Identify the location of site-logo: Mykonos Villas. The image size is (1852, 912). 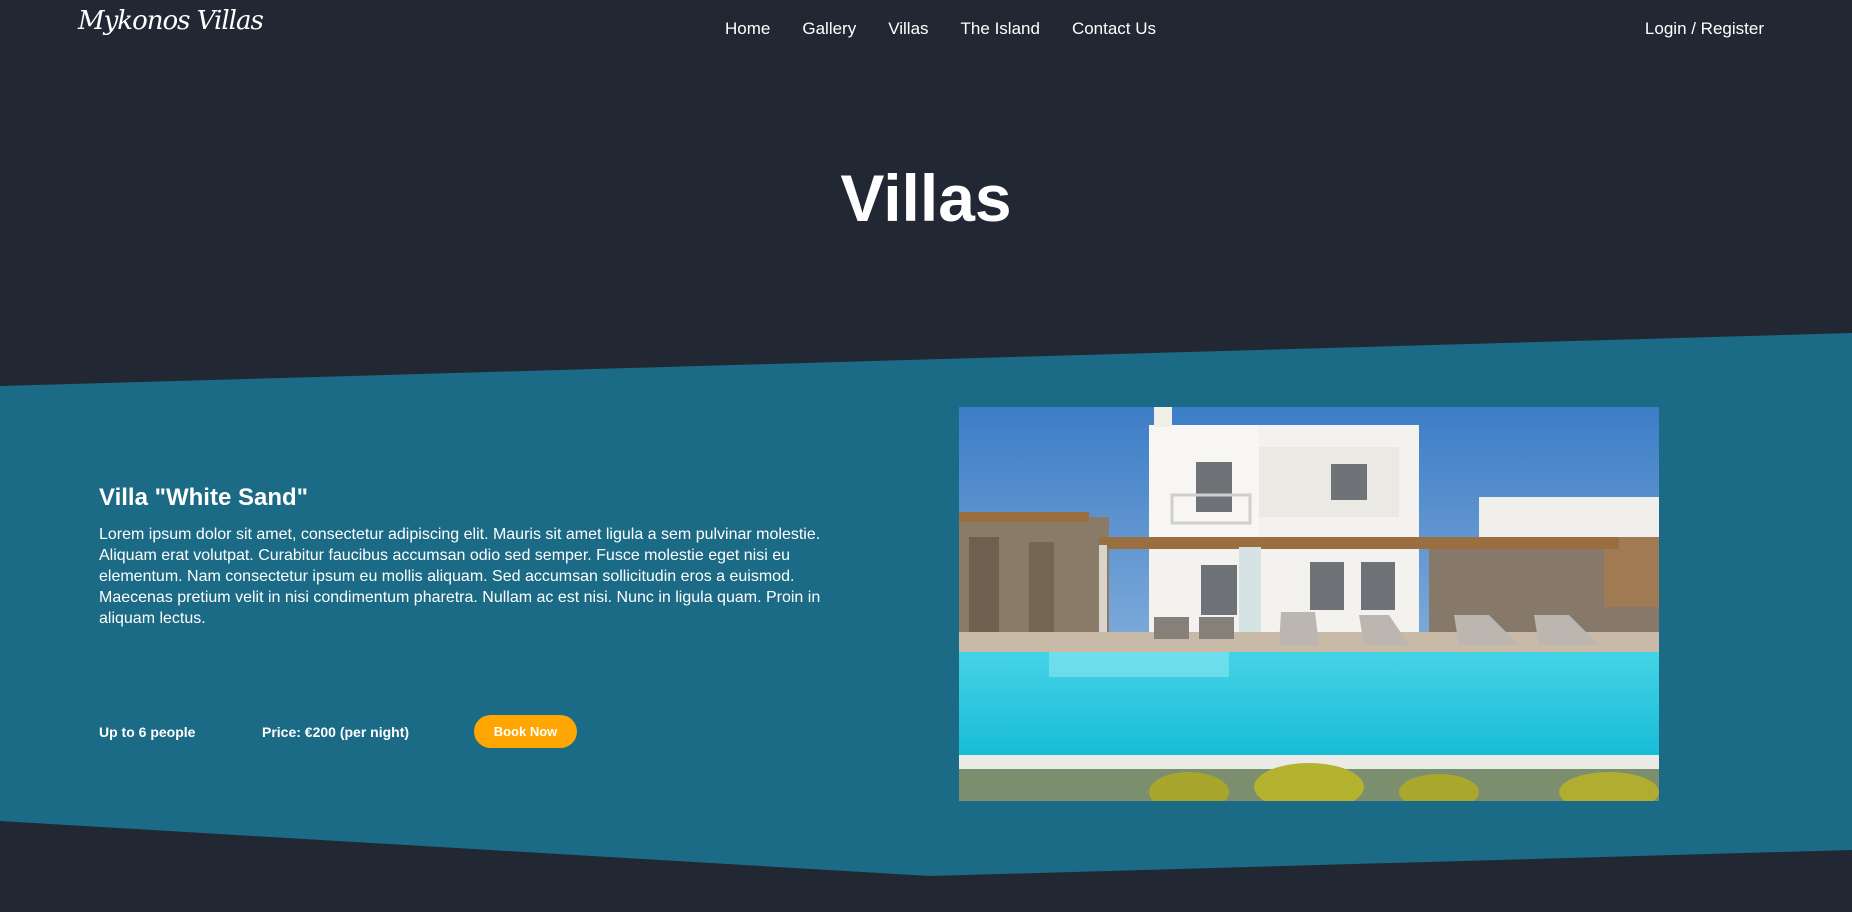
(171, 21).